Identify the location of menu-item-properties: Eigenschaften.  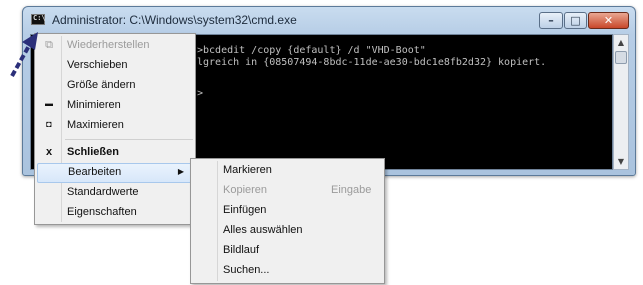
(115, 213).